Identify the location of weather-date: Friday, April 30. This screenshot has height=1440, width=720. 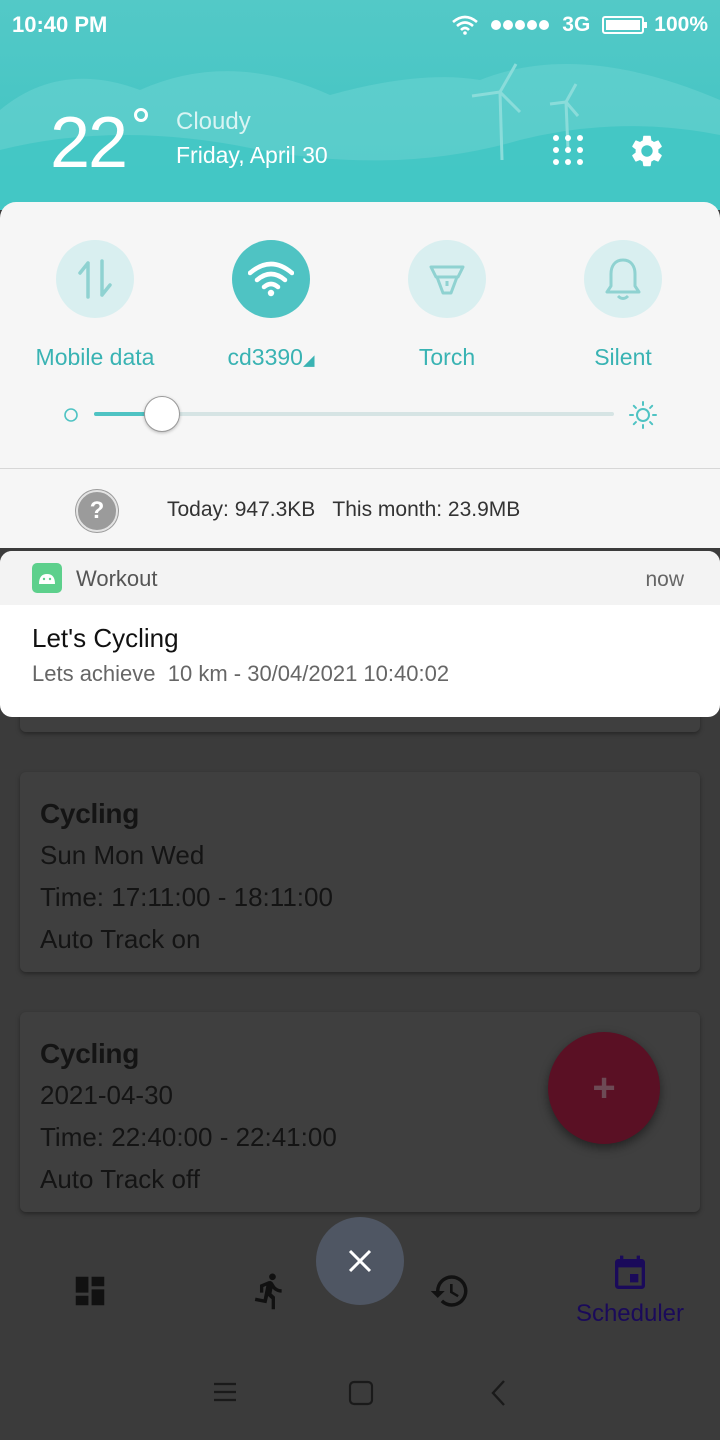
(252, 155).